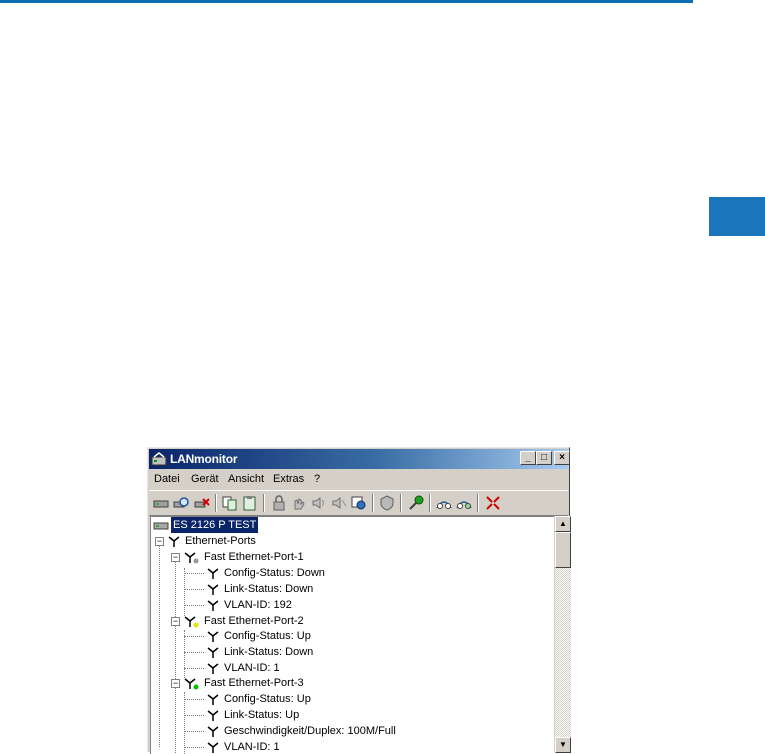  I want to click on scroll-up-button: ▲, so click(563, 524).